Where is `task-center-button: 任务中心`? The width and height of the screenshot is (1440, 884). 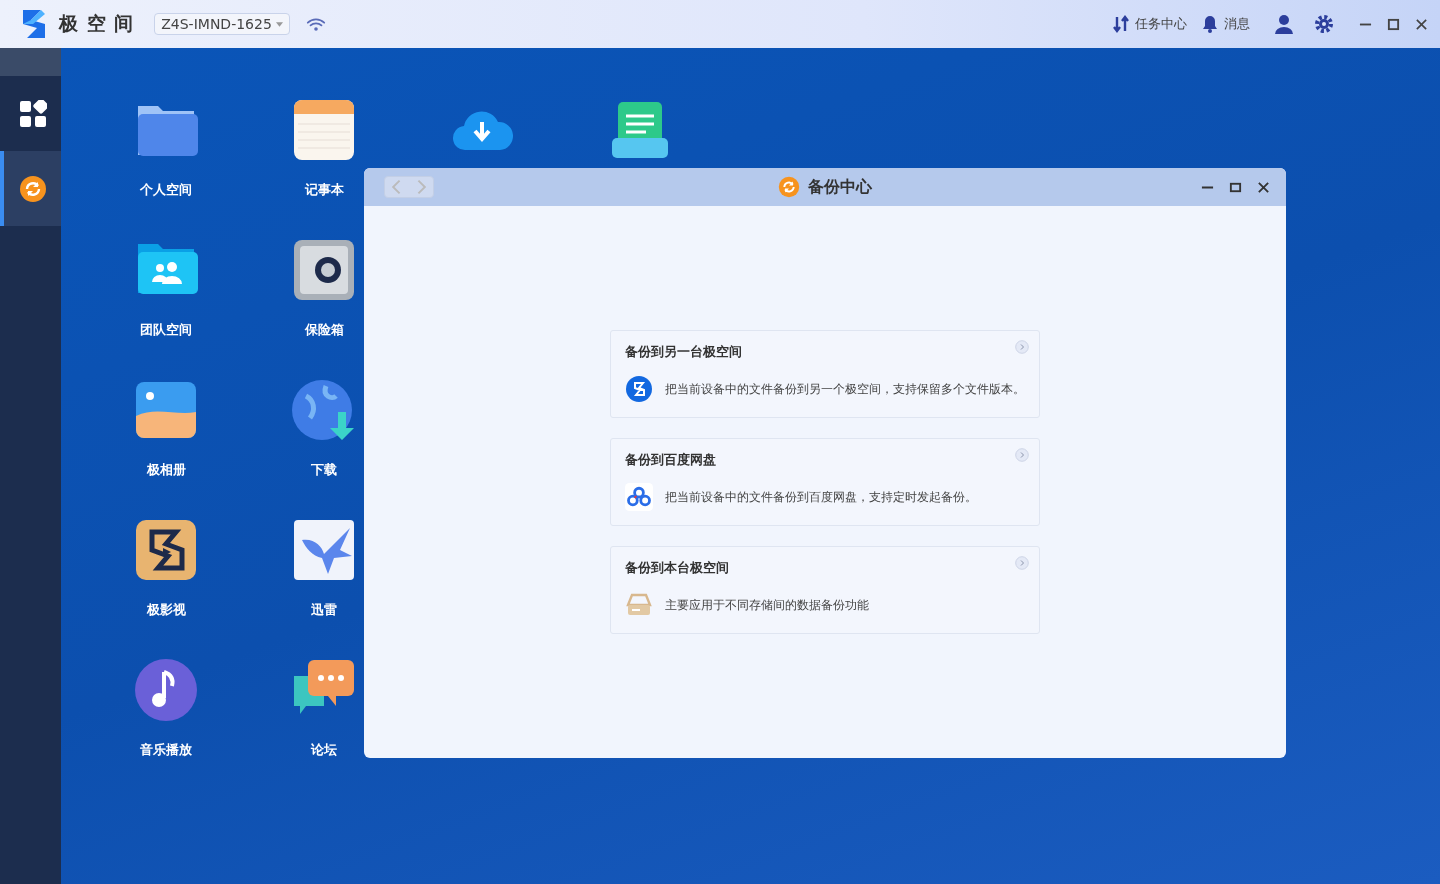 task-center-button: 任务中心 is located at coordinates (1149, 24).